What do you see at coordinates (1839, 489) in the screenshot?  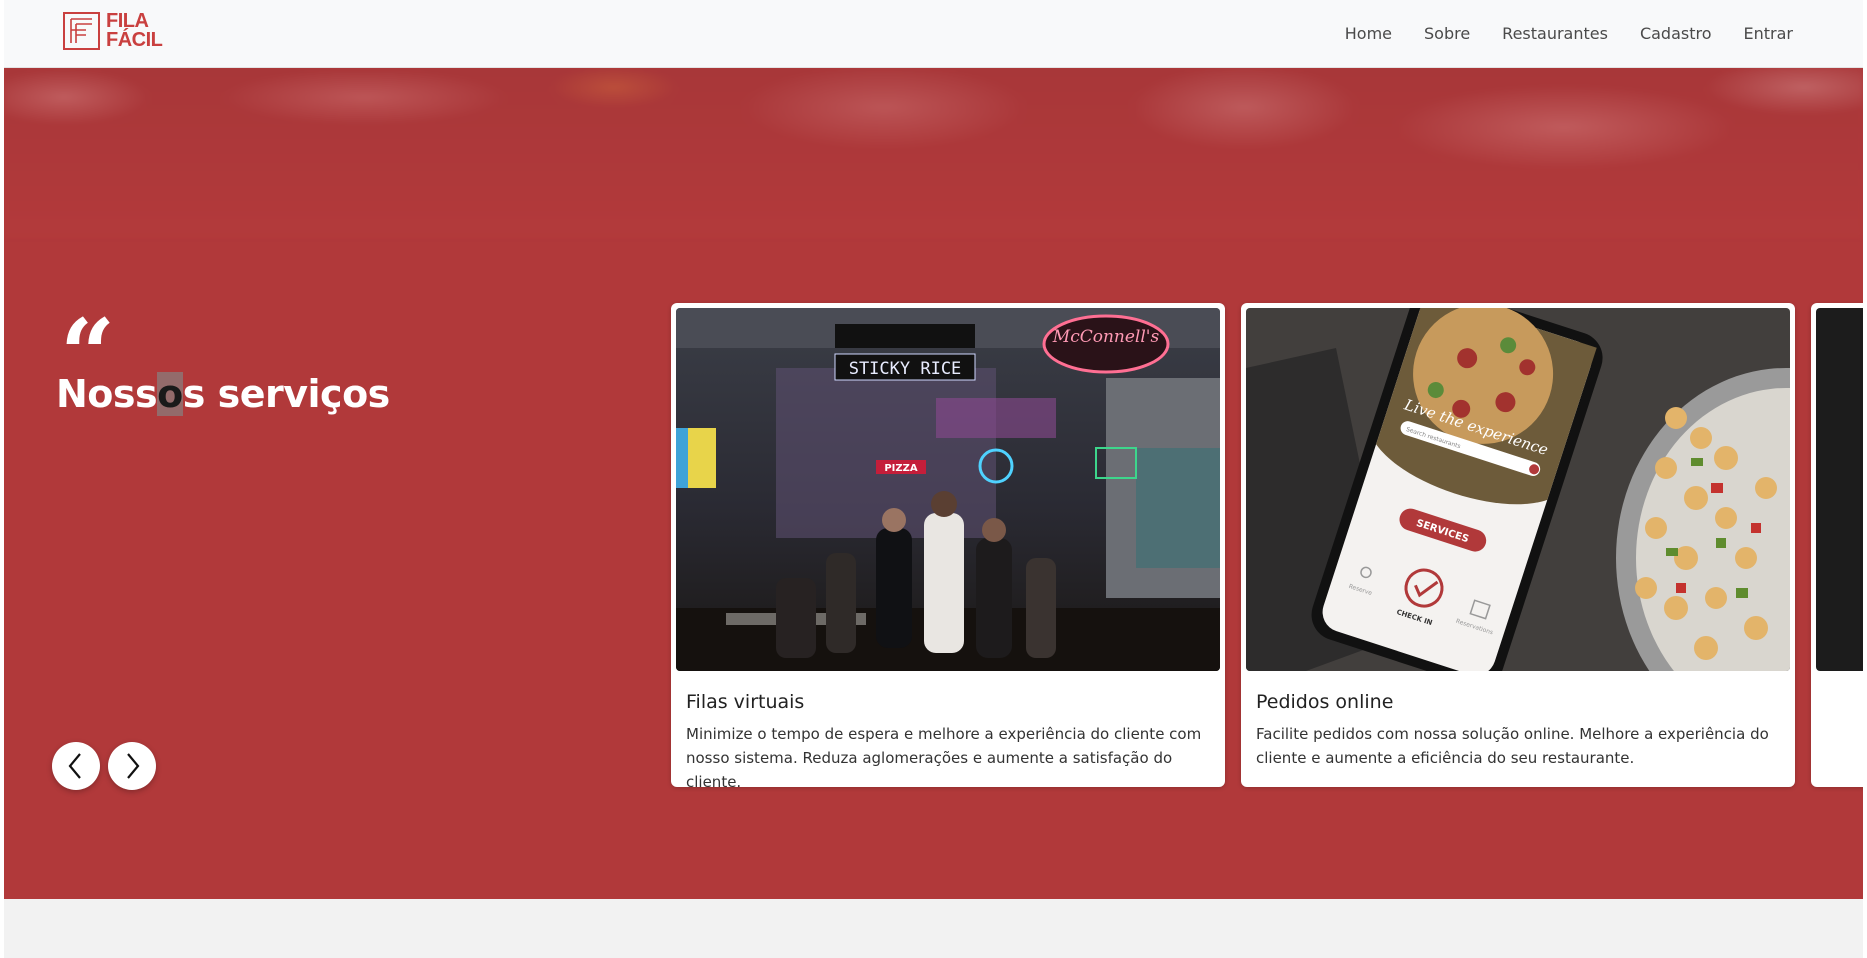 I see `card-image-partial` at bounding box center [1839, 489].